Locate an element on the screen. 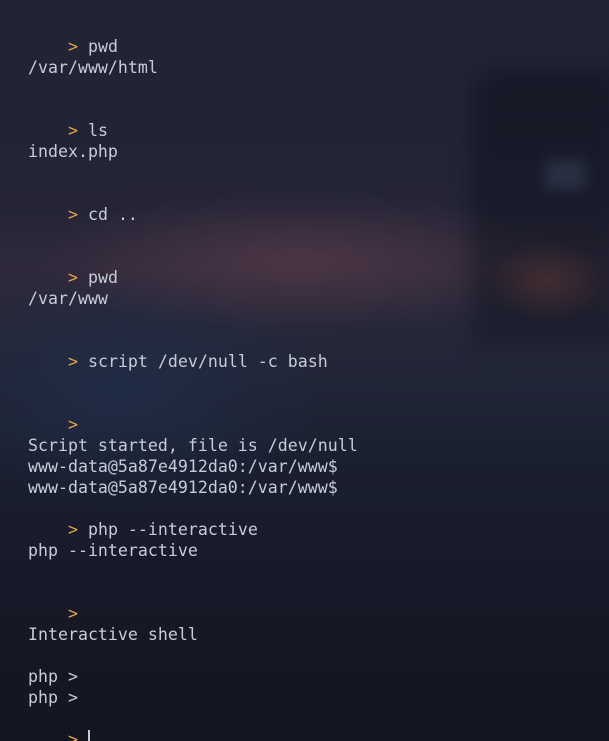 Image resolution: width=609 pixels, height=741 pixels. output-line: /var/www is located at coordinates (68, 298).